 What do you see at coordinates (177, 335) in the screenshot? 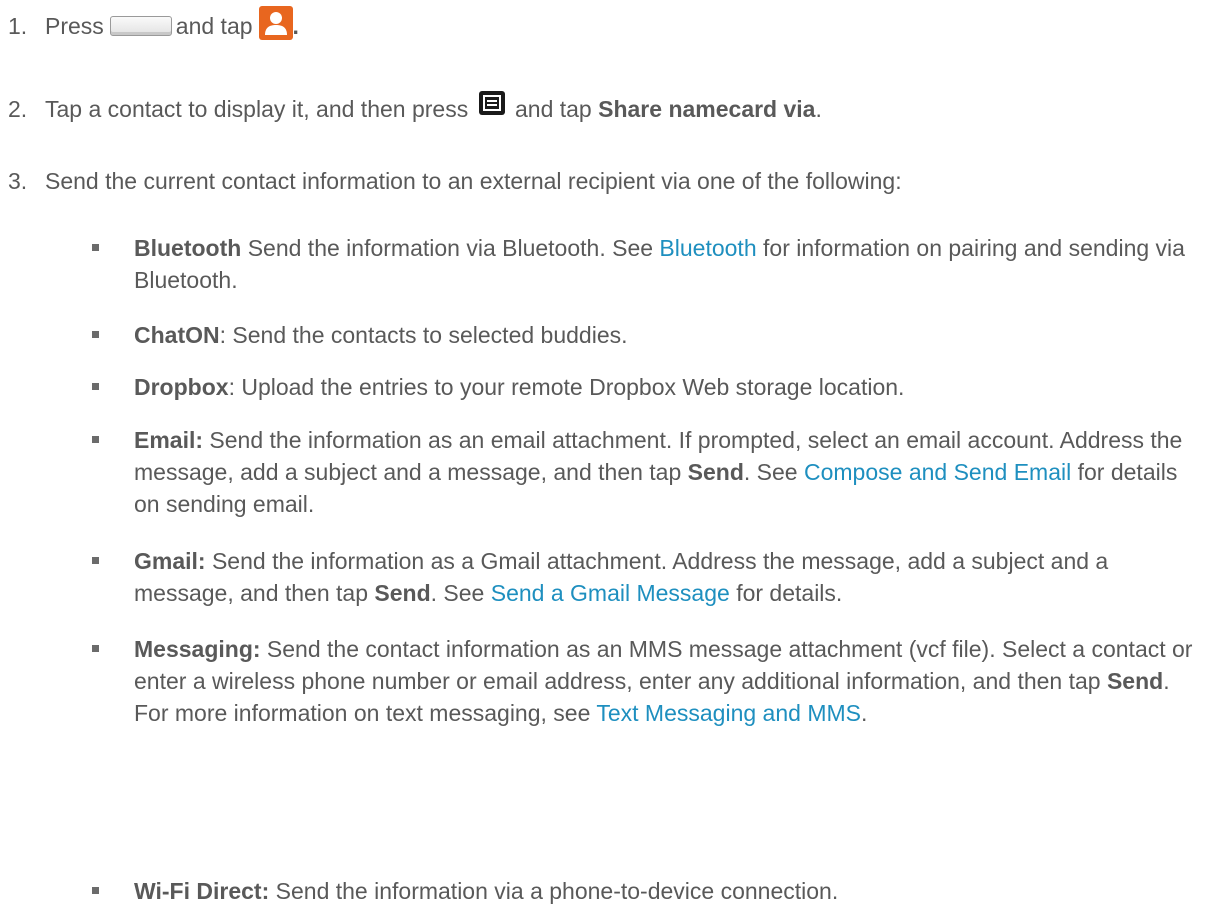
I see `option-name: ChatON` at bounding box center [177, 335].